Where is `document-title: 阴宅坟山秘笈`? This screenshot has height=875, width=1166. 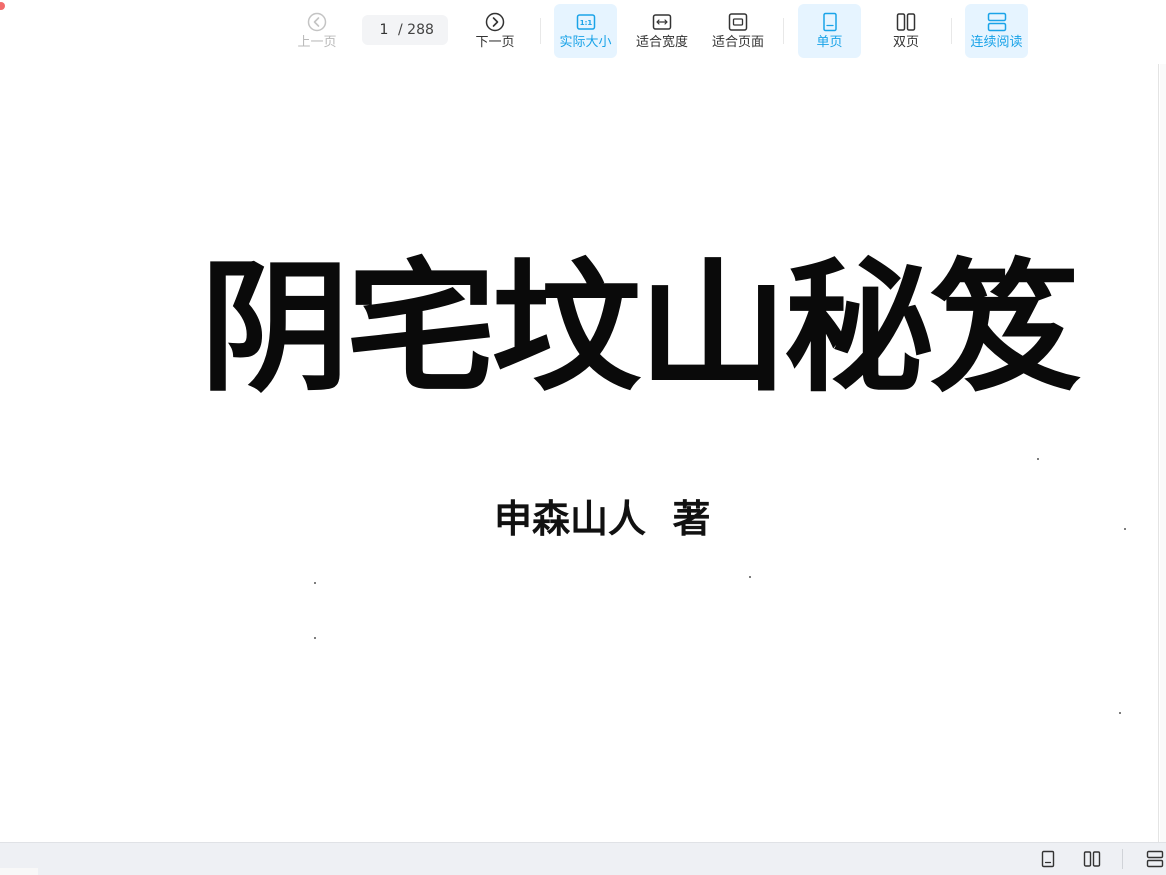
document-title: 阴宅坟山秘笈 is located at coordinates (640, 329).